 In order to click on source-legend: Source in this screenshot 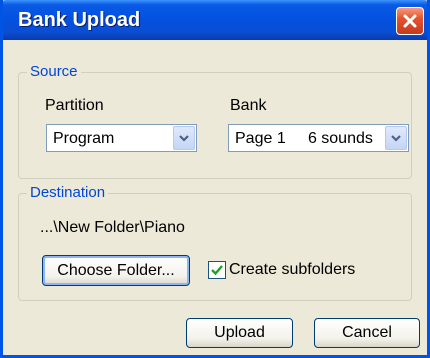, I will do `click(54, 71)`.